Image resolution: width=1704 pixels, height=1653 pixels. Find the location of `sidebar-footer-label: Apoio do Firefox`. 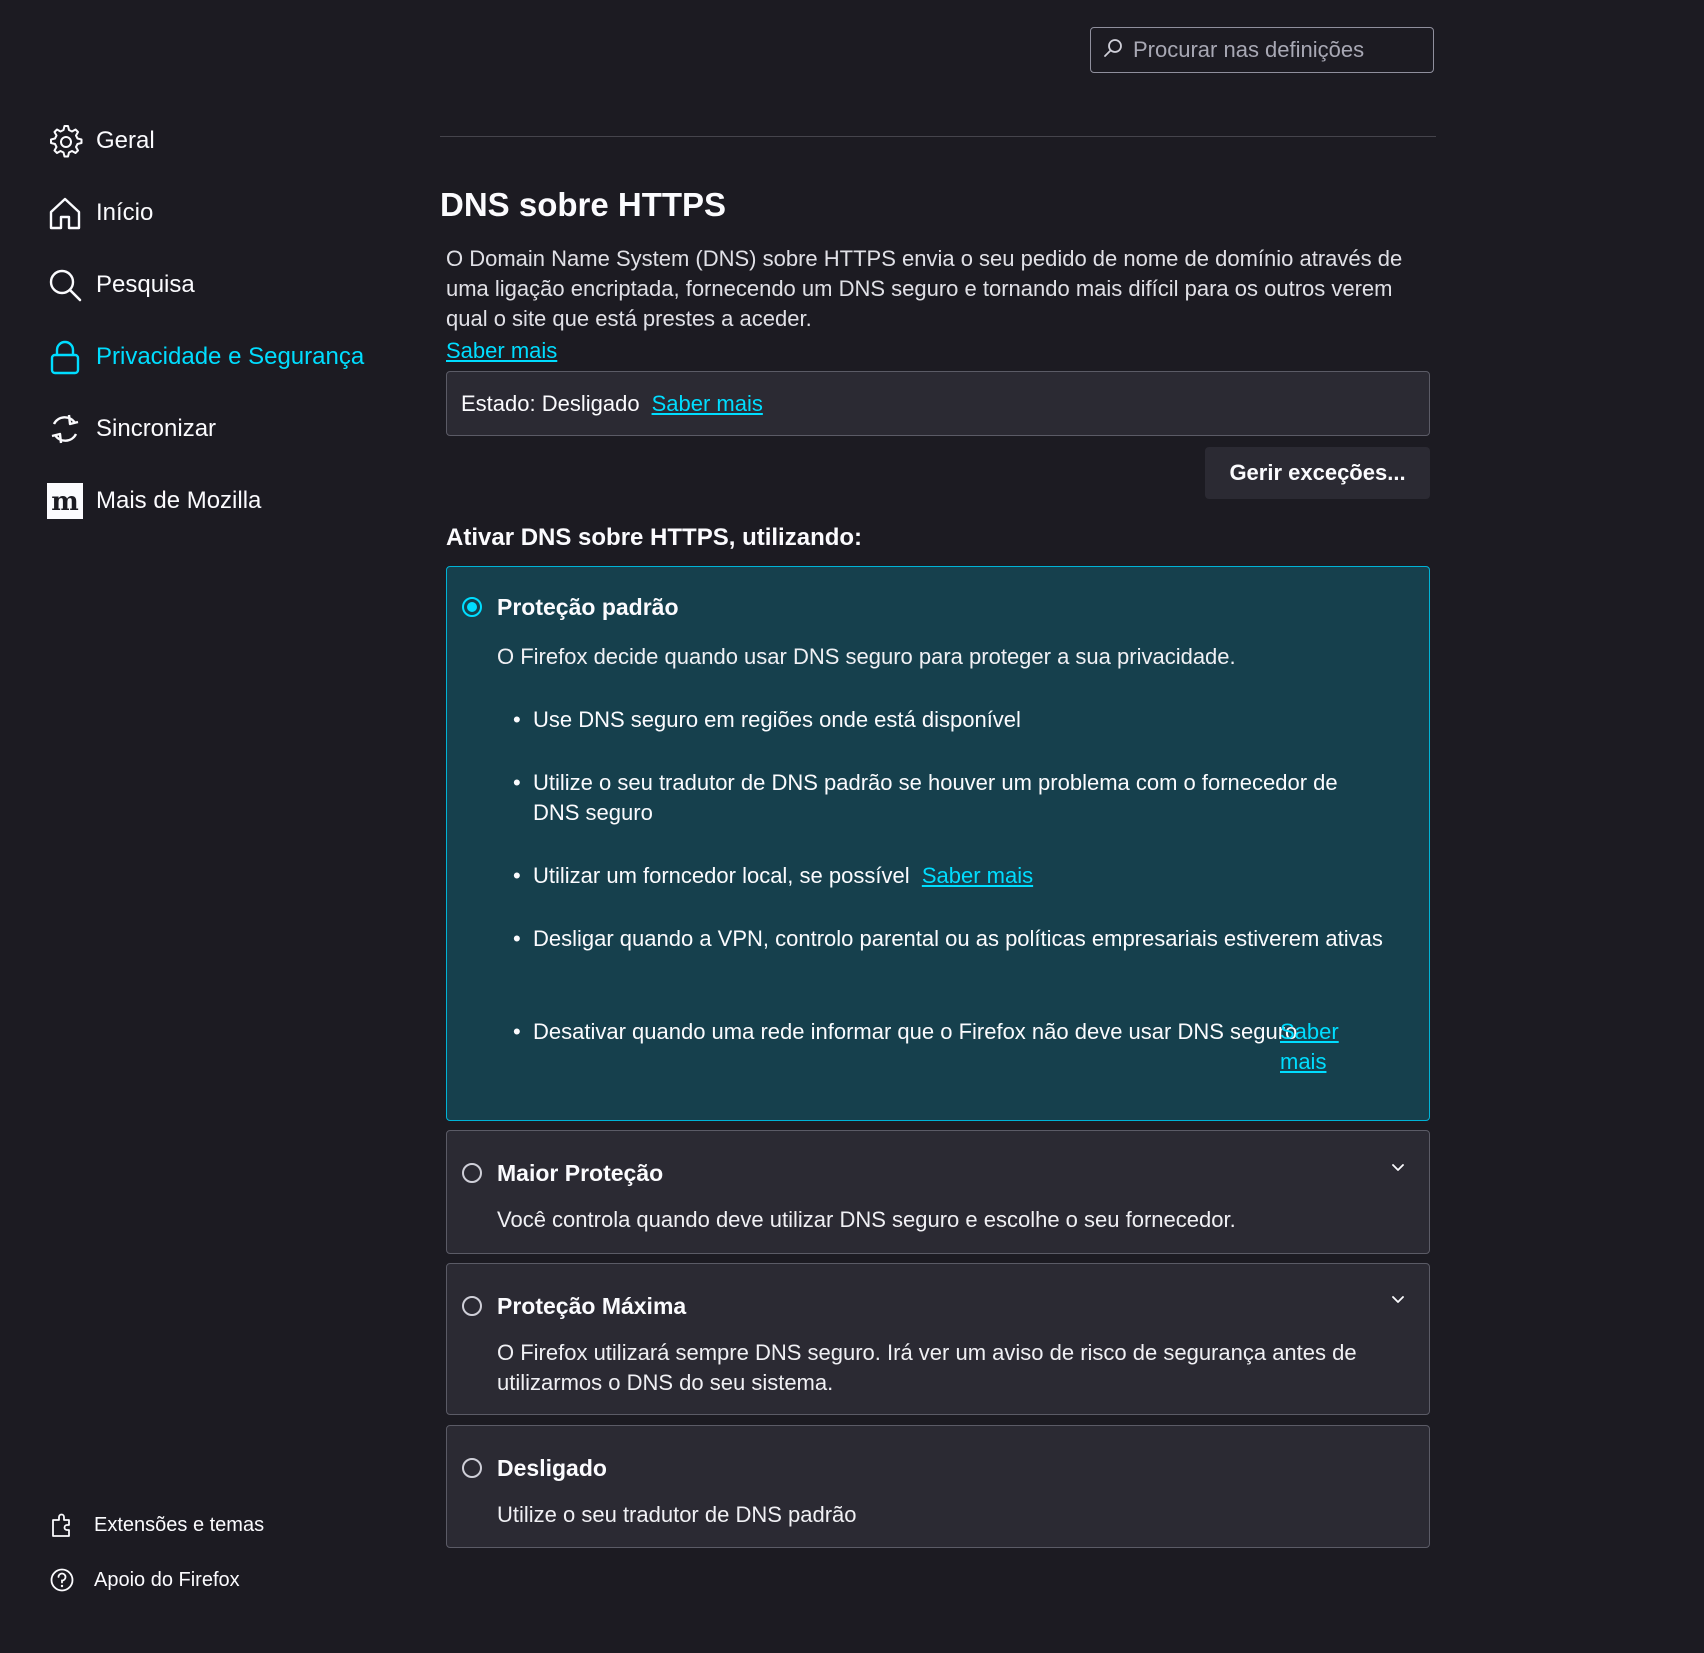

sidebar-footer-label: Apoio do Firefox is located at coordinates (167, 1579).